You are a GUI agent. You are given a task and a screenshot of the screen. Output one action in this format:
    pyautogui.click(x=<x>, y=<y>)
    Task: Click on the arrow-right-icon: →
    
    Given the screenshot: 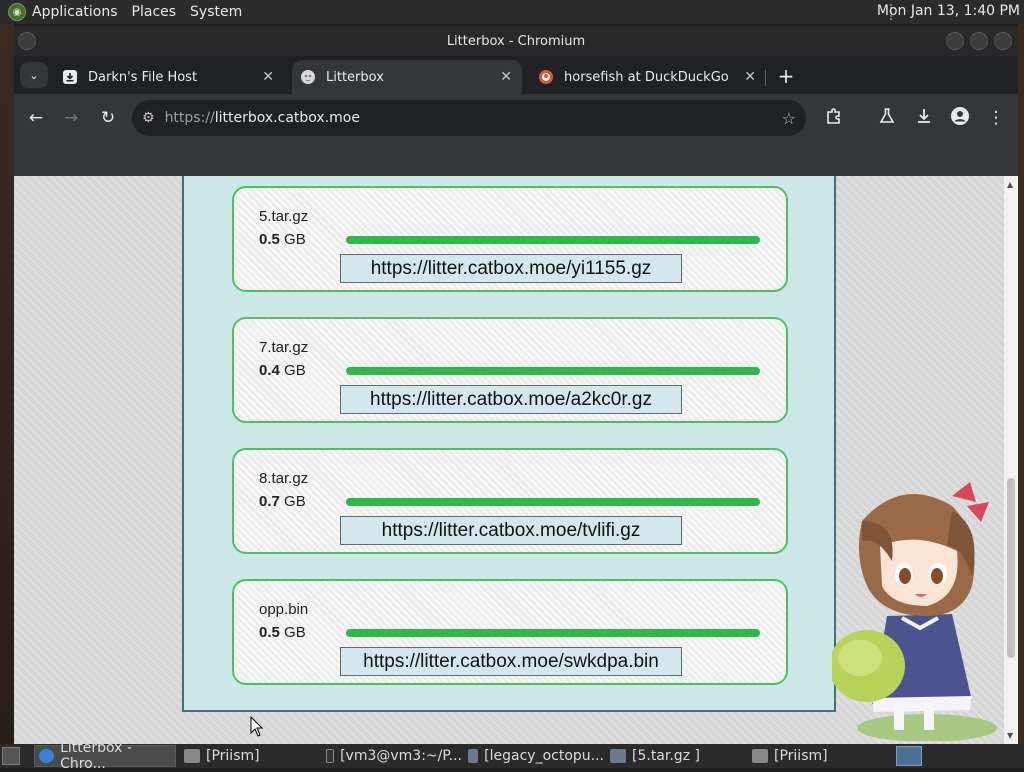 What is the action you would take?
    pyautogui.click(x=71, y=118)
    